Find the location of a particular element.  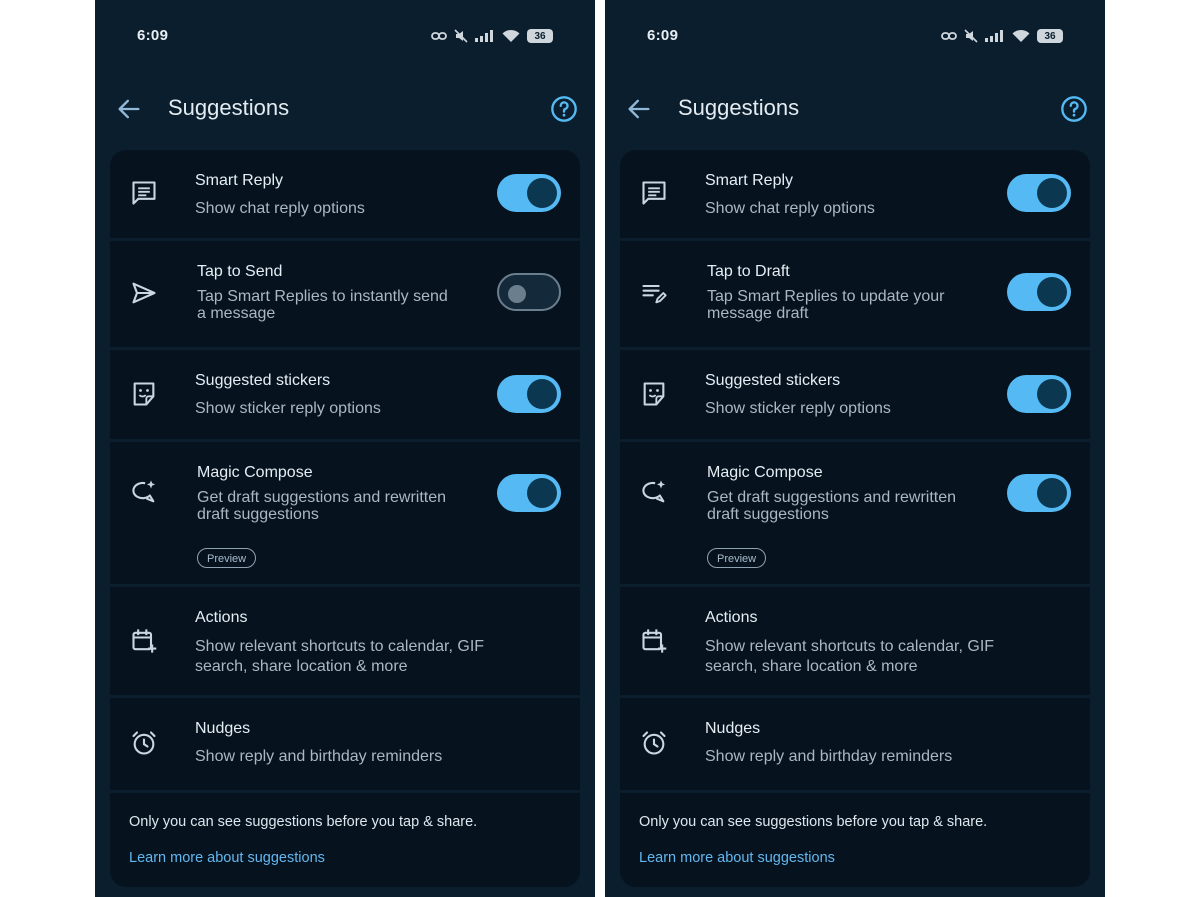

setting-title: Magic Compose is located at coordinates (255, 472).